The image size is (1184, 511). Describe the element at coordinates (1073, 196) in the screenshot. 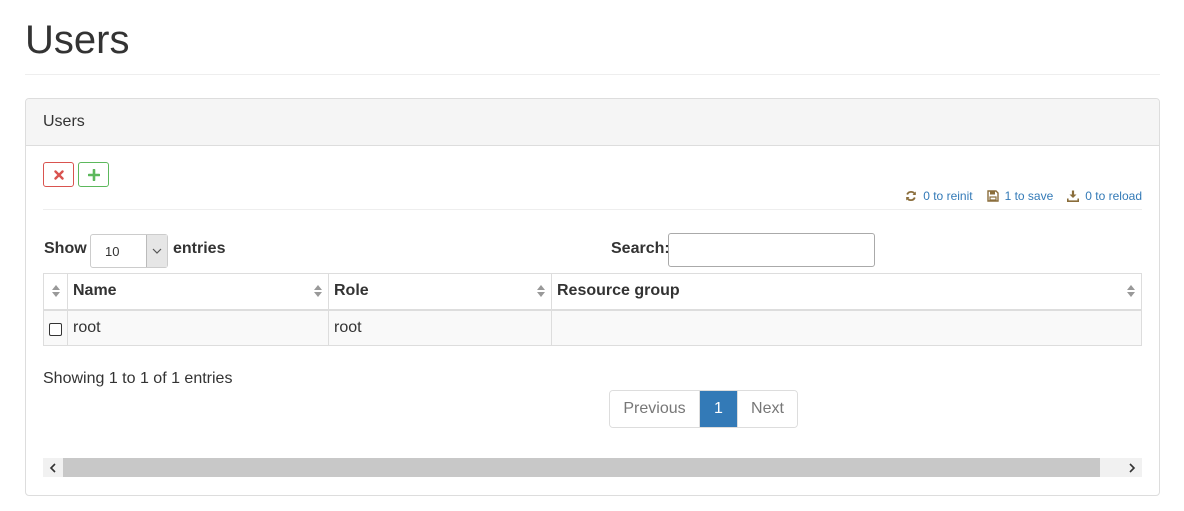

I see `download-icon` at that location.